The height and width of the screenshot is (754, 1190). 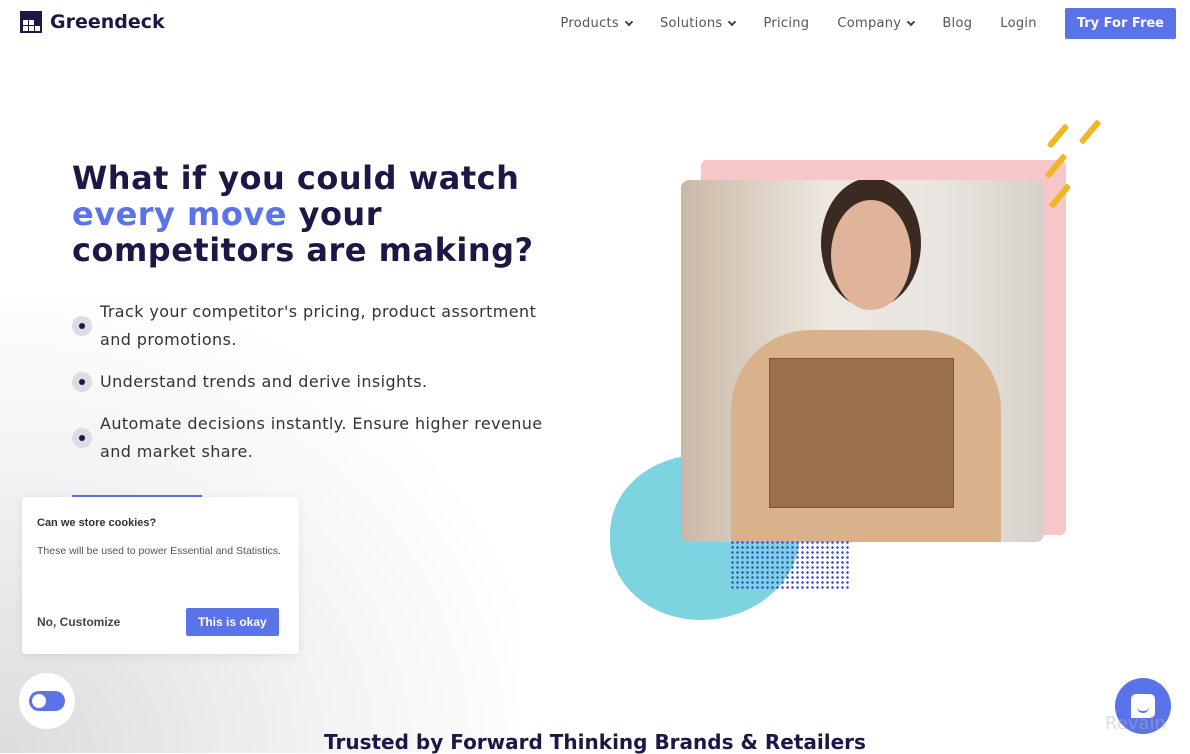 What do you see at coordinates (179, 214) in the screenshot?
I see `title-highlight: every move` at bounding box center [179, 214].